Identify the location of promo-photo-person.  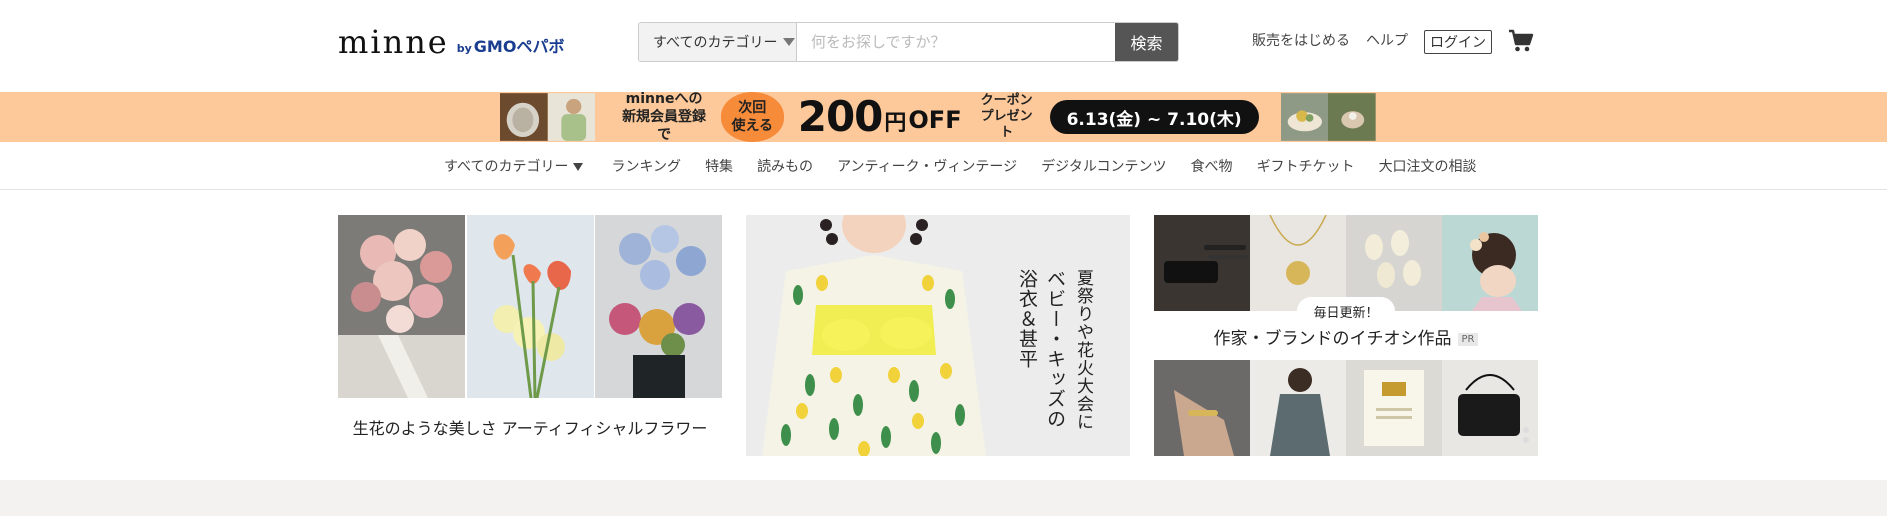
(571, 117).